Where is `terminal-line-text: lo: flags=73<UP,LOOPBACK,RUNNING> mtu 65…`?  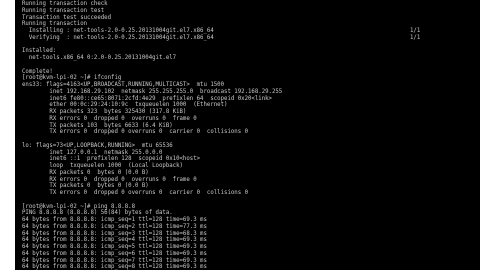
terminal-line-text: lo: flags=73<UP,LOOPBACK,RUNNING> mtu 65… is located at coordinates (97, 145).